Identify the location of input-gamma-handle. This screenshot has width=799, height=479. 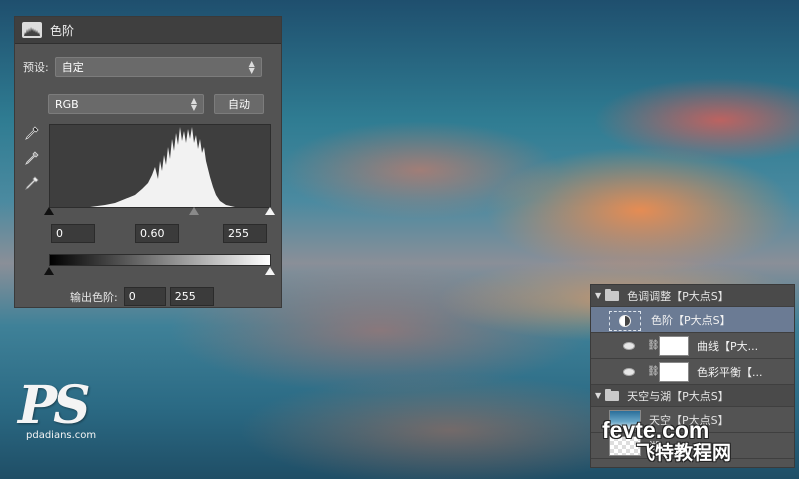
(194, 211).